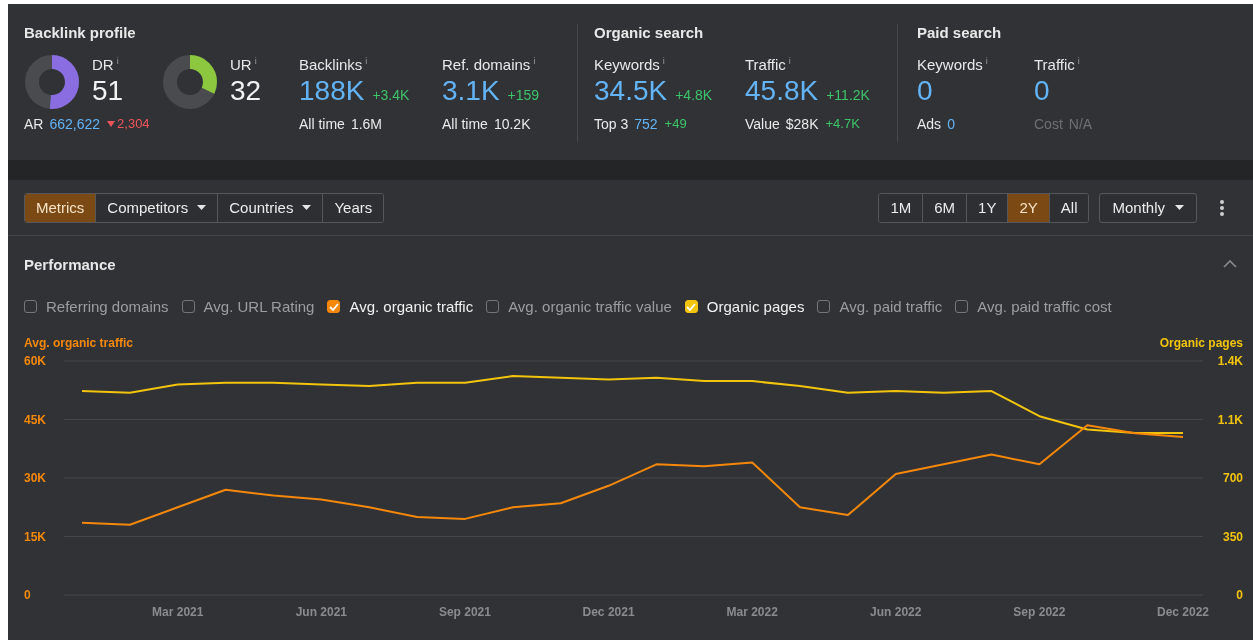 This screenshot has height=640, width=1253. I want to click on sub-label: Value, so click(762, 124).